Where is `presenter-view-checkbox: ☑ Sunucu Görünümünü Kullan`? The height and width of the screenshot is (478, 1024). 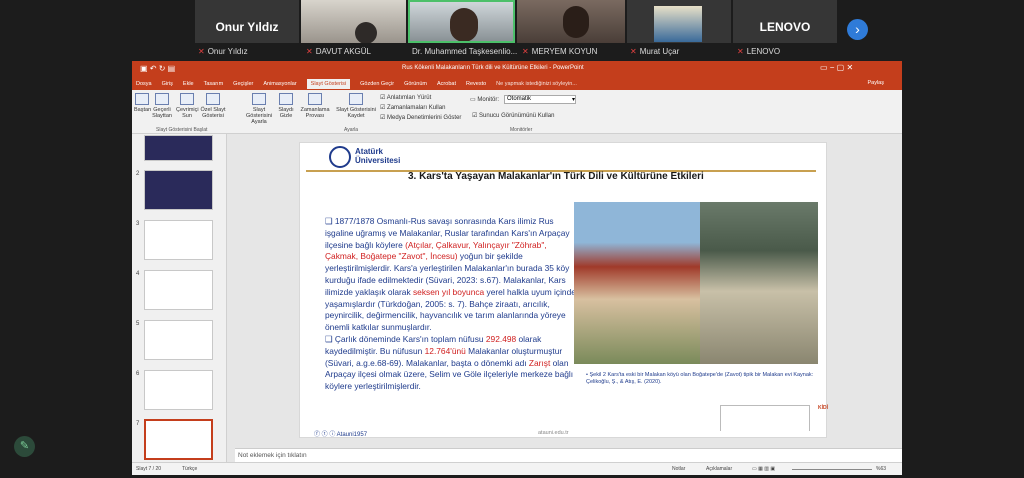
presenter-view-checkbox: ☑ Sunucu Görünümünü Kullan is located at coordinates (513, 115).